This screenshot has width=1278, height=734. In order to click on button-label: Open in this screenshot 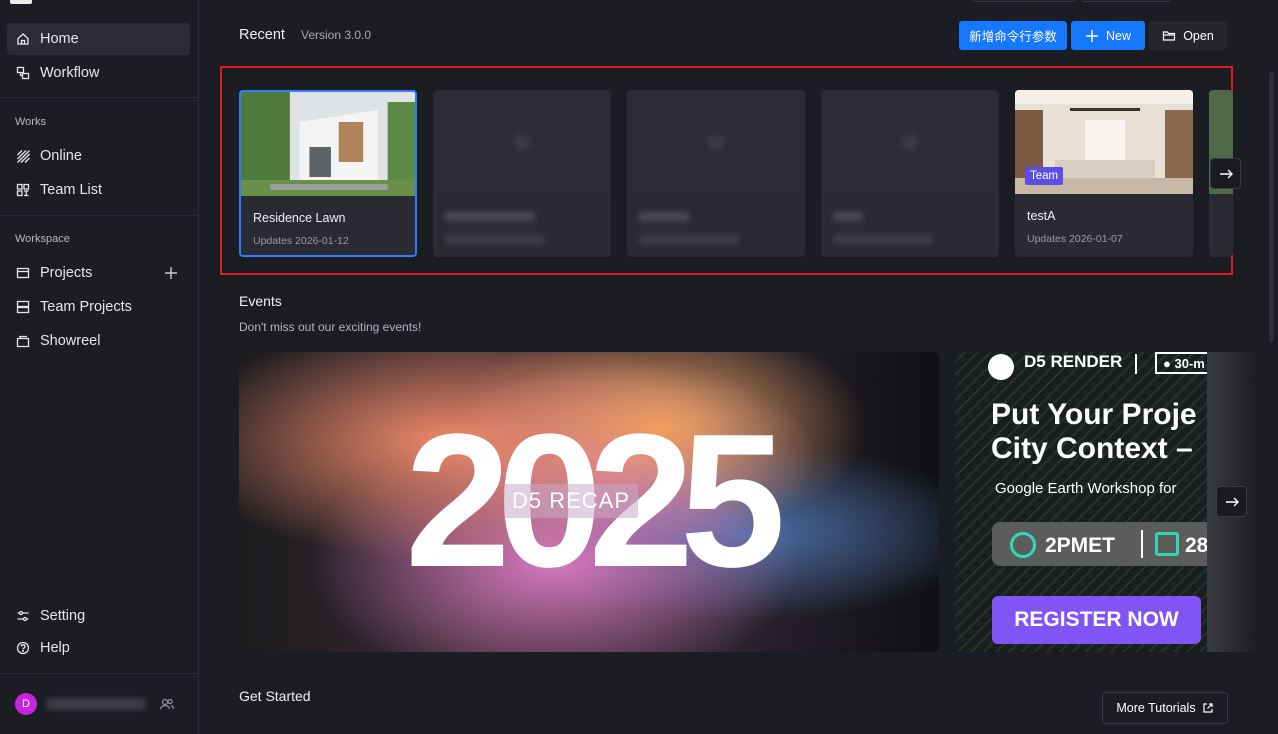, I will do `click(1198, 35)`.